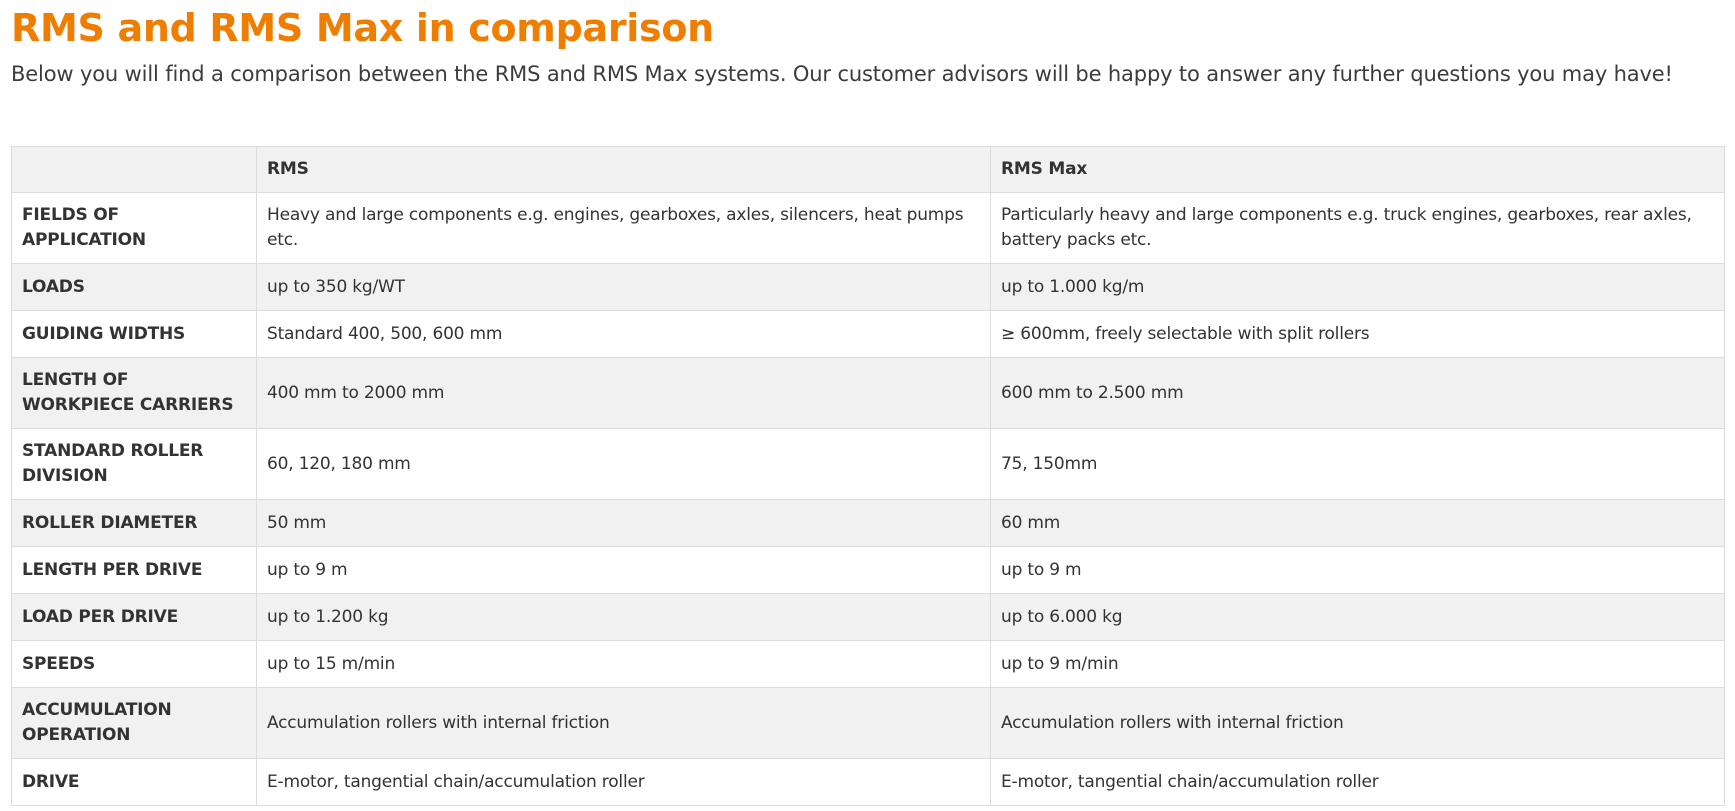  What do you see at coordinates (134, 617) in the screenshot?
I see `row-label: LOAD PER DRIVE` at bounding box center [134, 617].